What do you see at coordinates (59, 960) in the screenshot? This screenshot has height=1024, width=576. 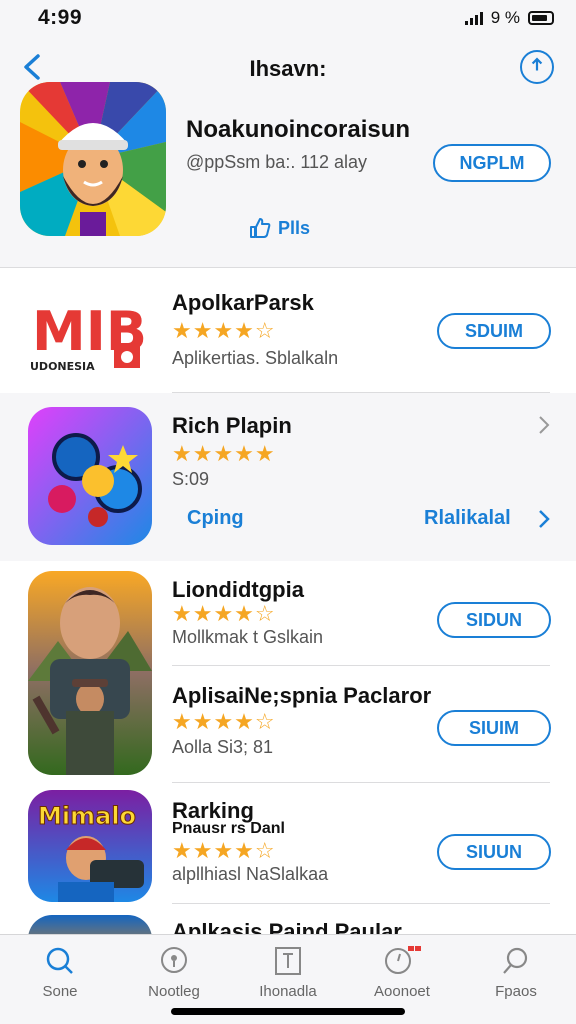 I see `search-icon` at bounding box center [59, 960].